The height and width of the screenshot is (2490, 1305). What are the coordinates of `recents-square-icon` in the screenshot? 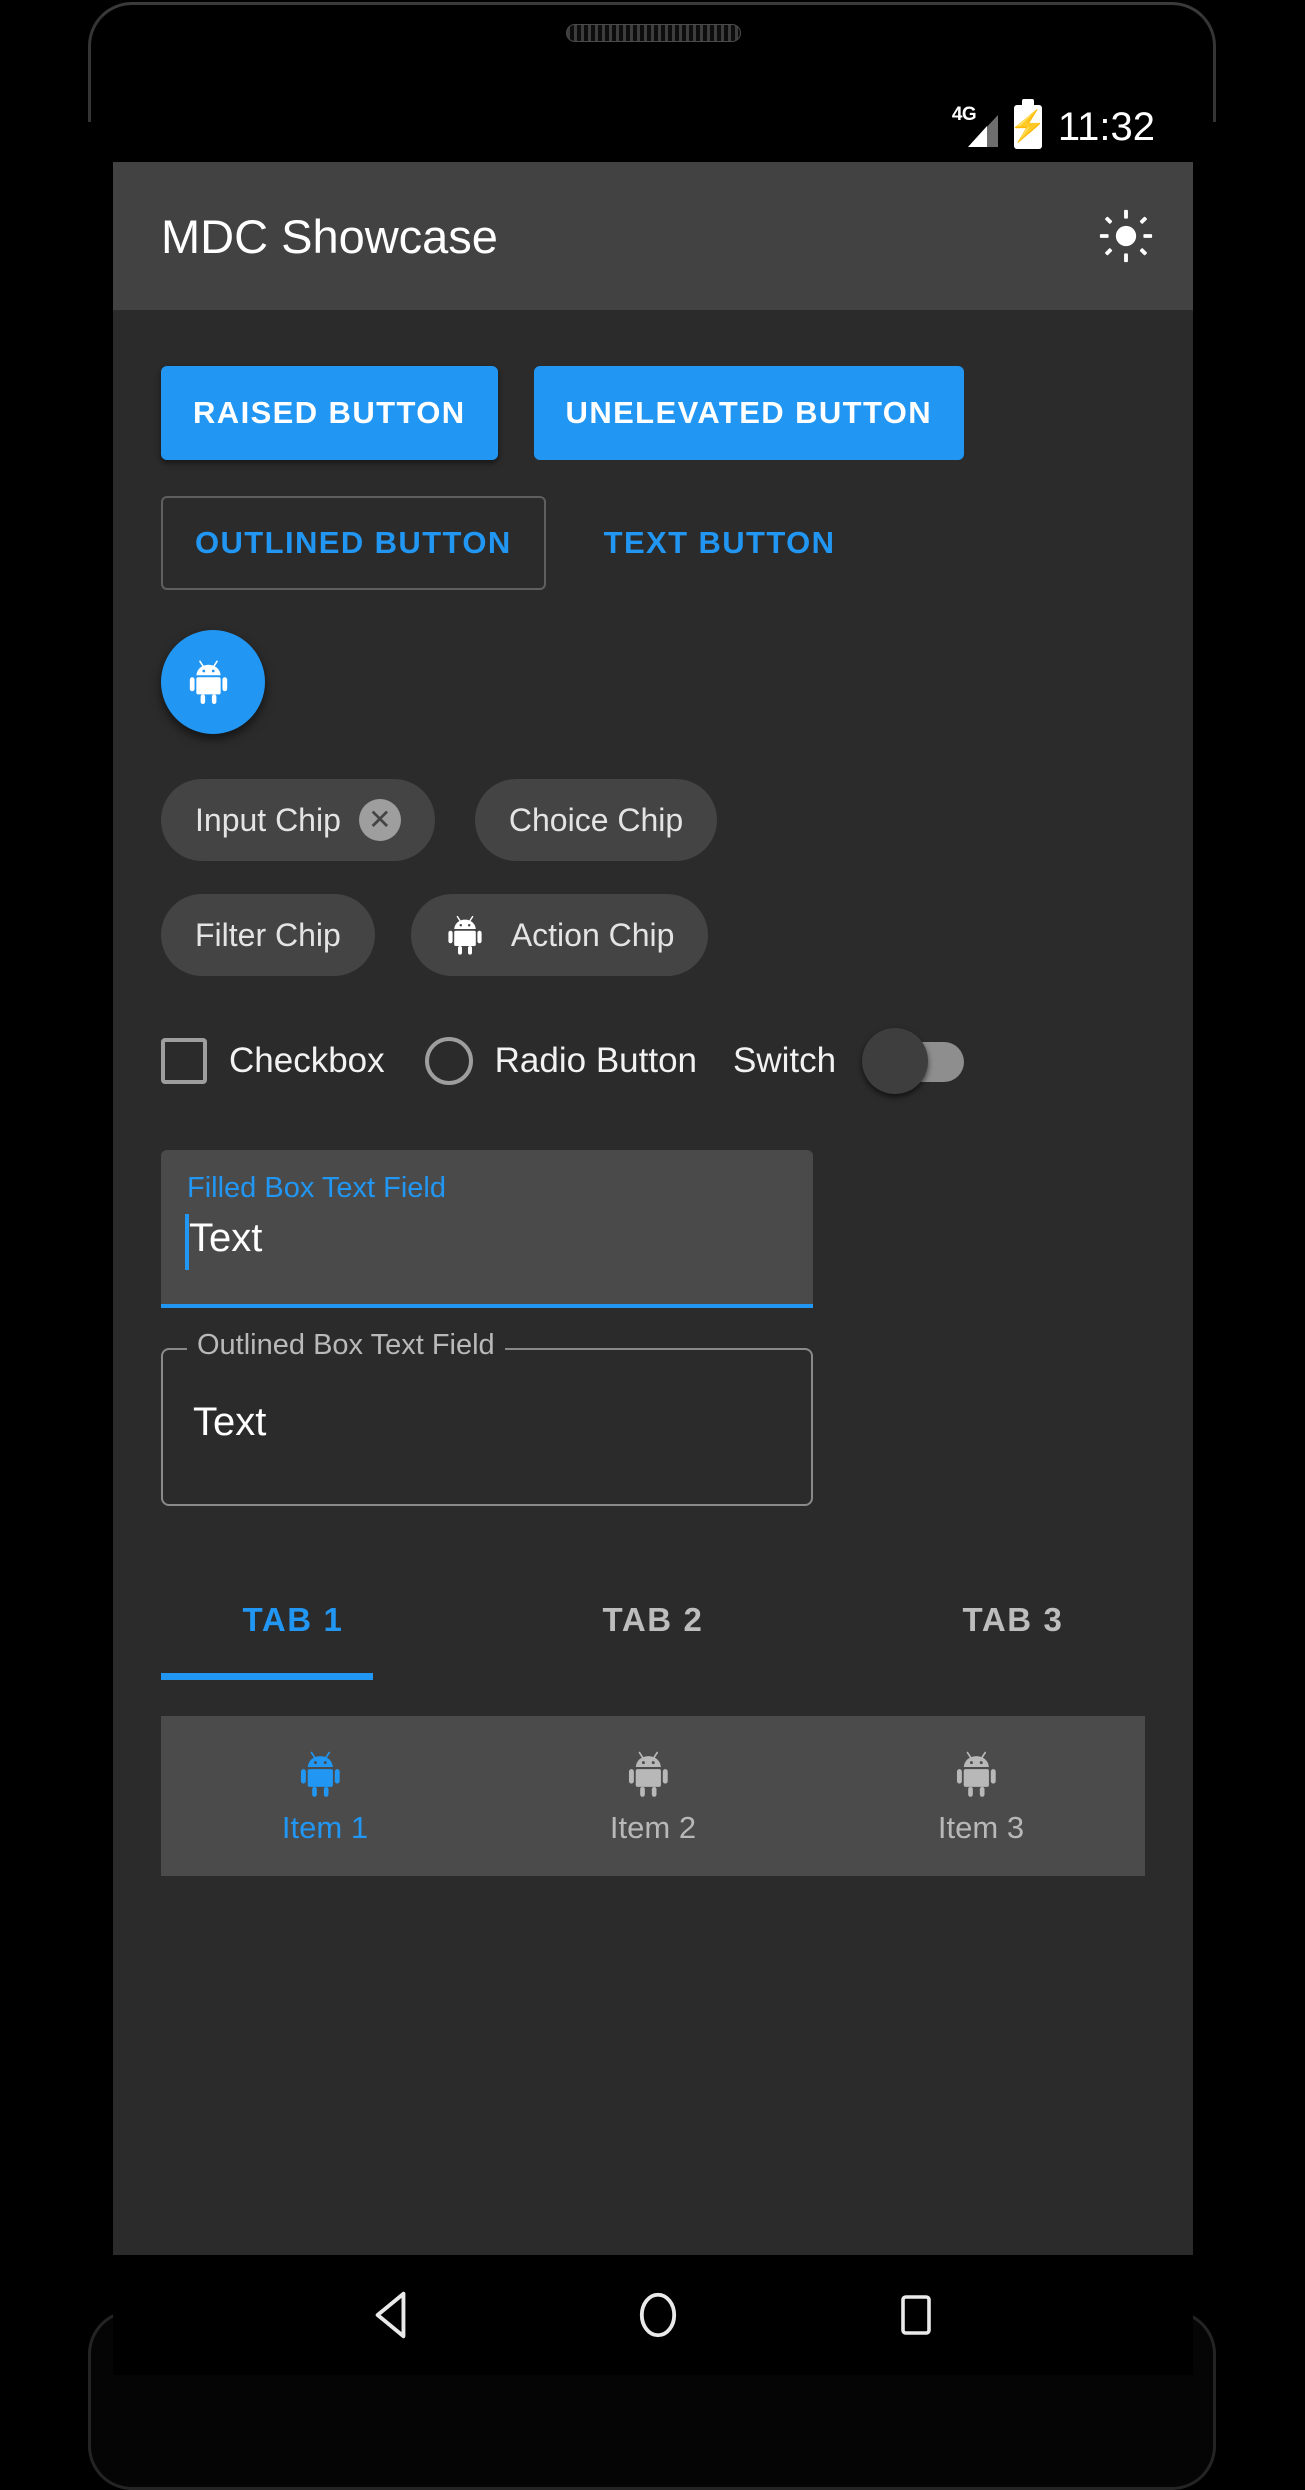 It's located at (916, 2315).